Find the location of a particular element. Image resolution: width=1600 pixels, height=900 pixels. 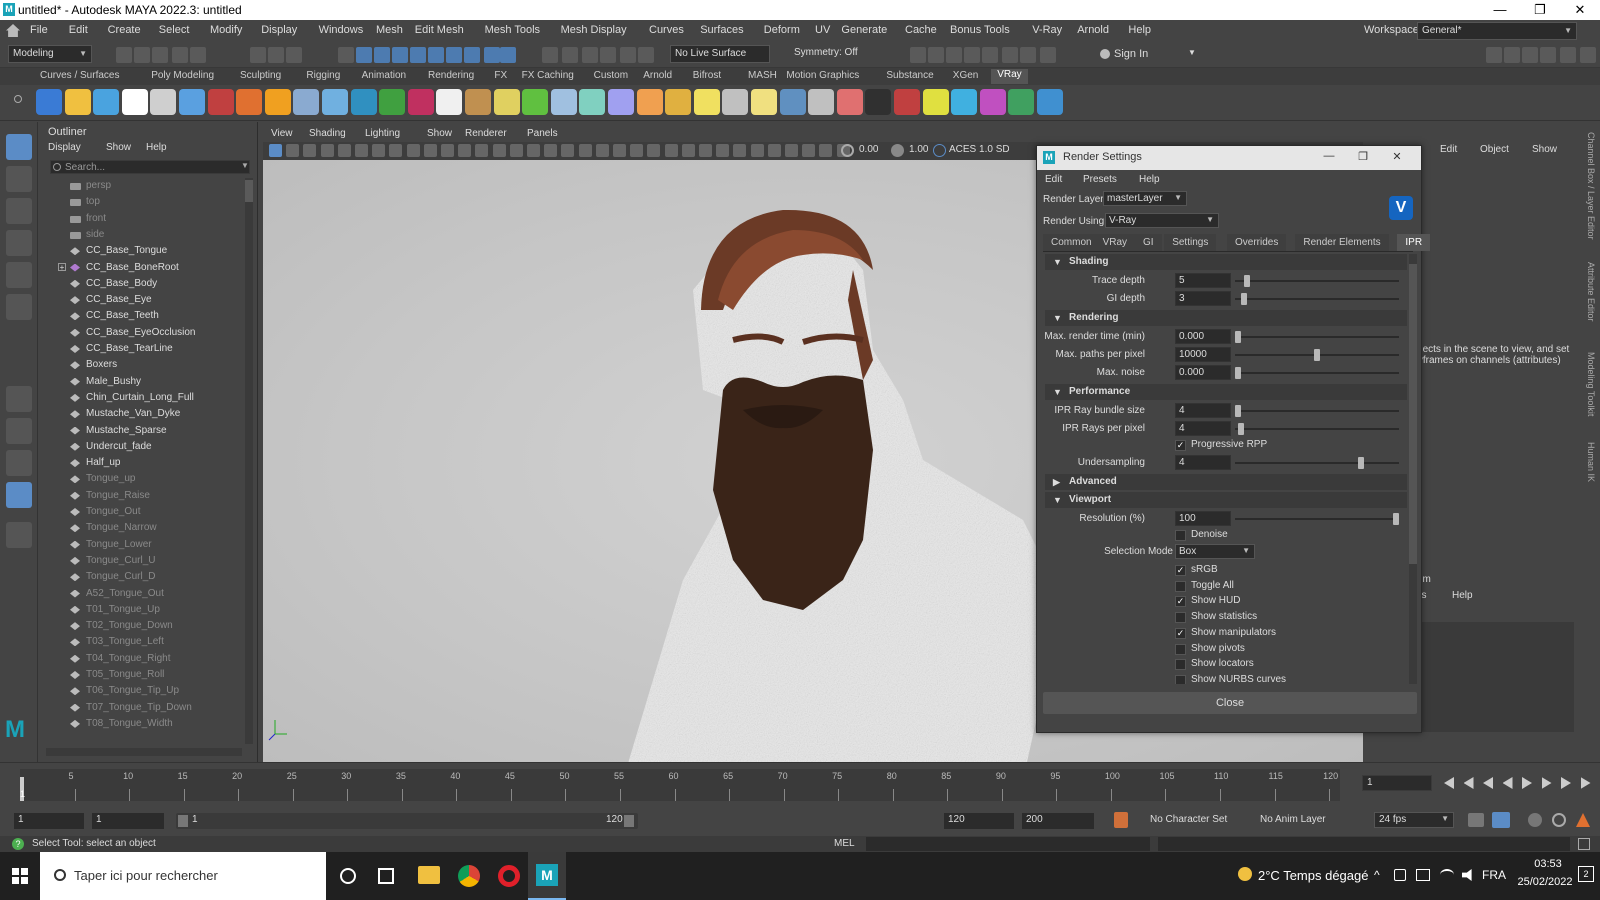

playback-start-field: 1 is located at coordinates (128, 821).